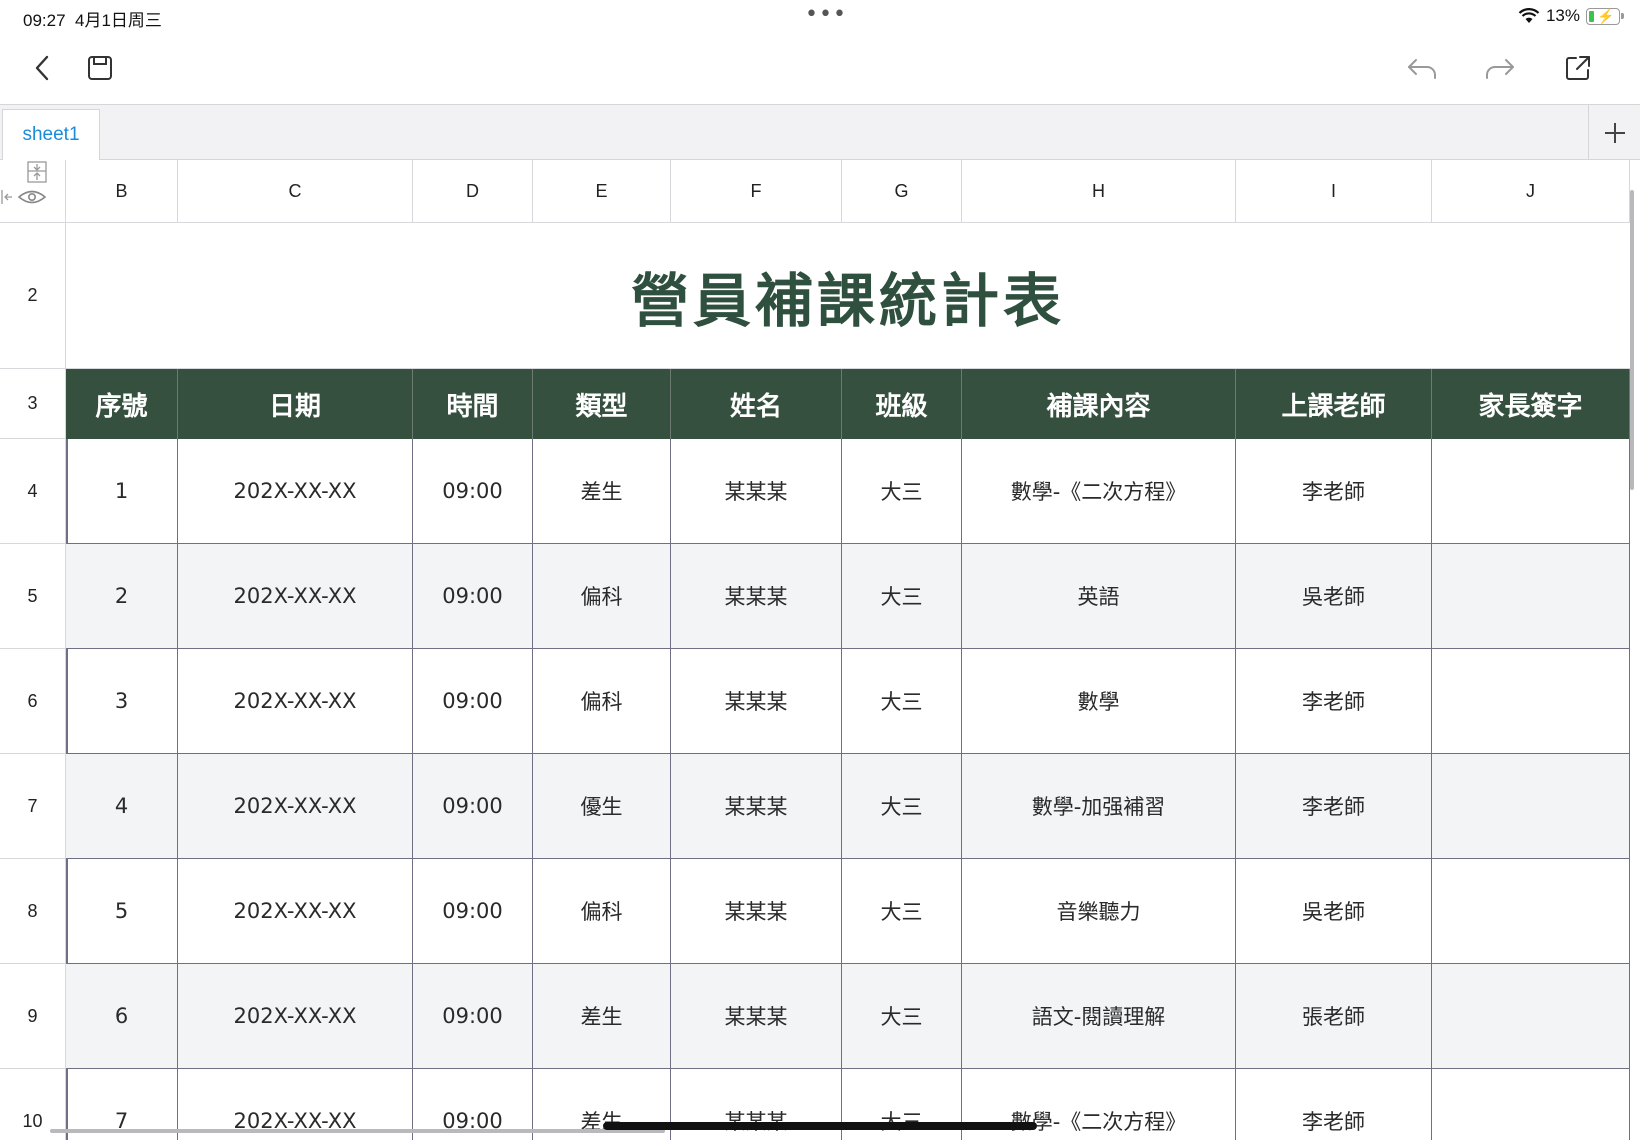 The height and width of the screenshot is (1140, 1640). What do you see at coordinates (33, 491) in the screenshot?
I see `row-header-4: 4` at bounding box center [33, 491].